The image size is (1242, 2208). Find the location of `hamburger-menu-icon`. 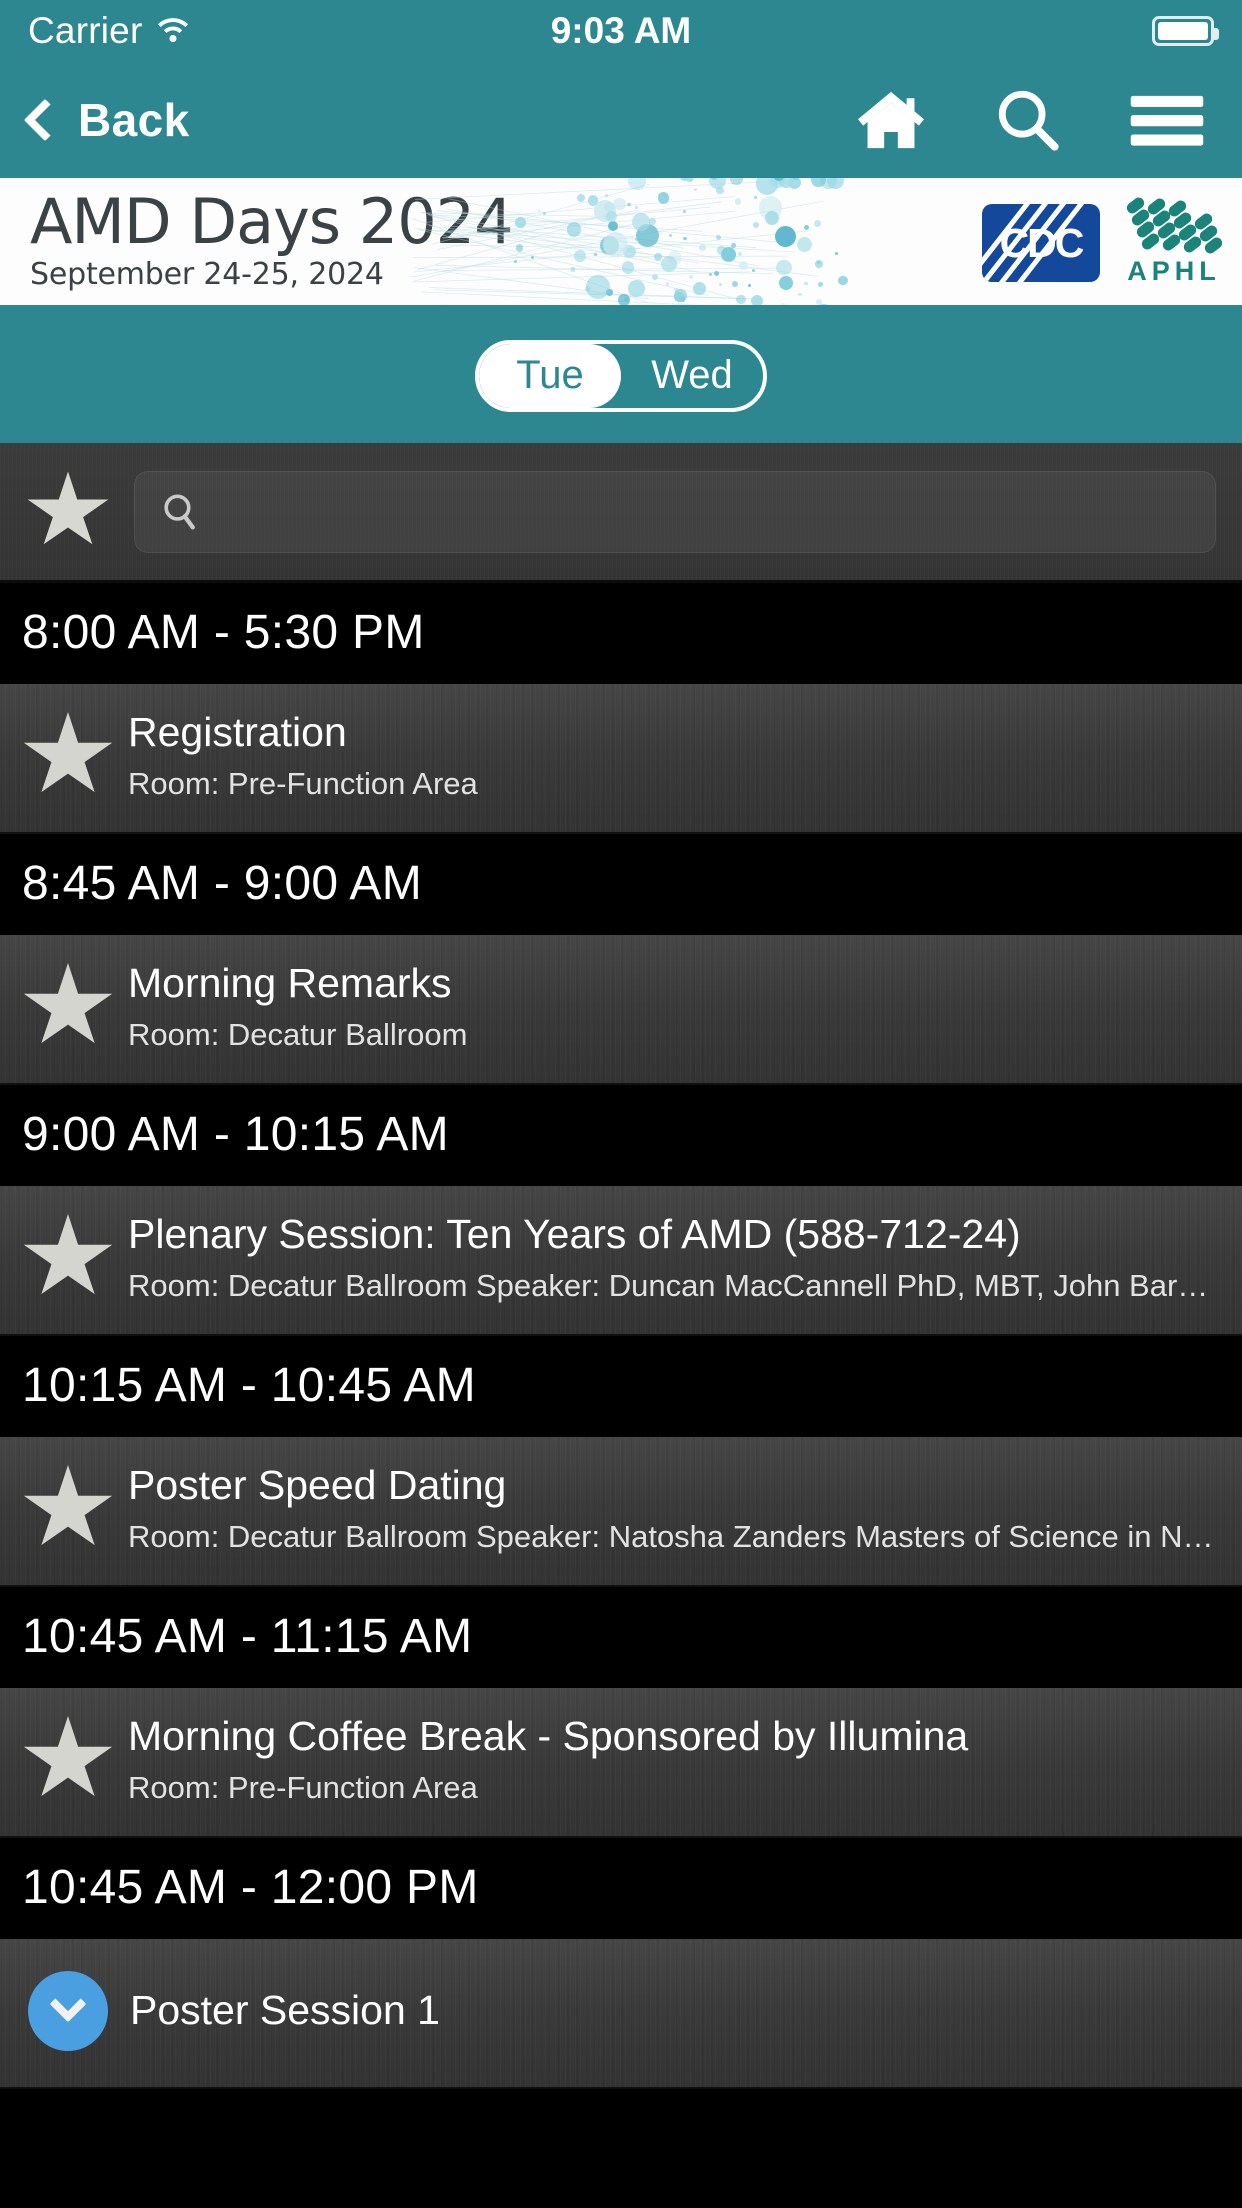

hamburger-menu-icon is located at coordinates (1167, 120).